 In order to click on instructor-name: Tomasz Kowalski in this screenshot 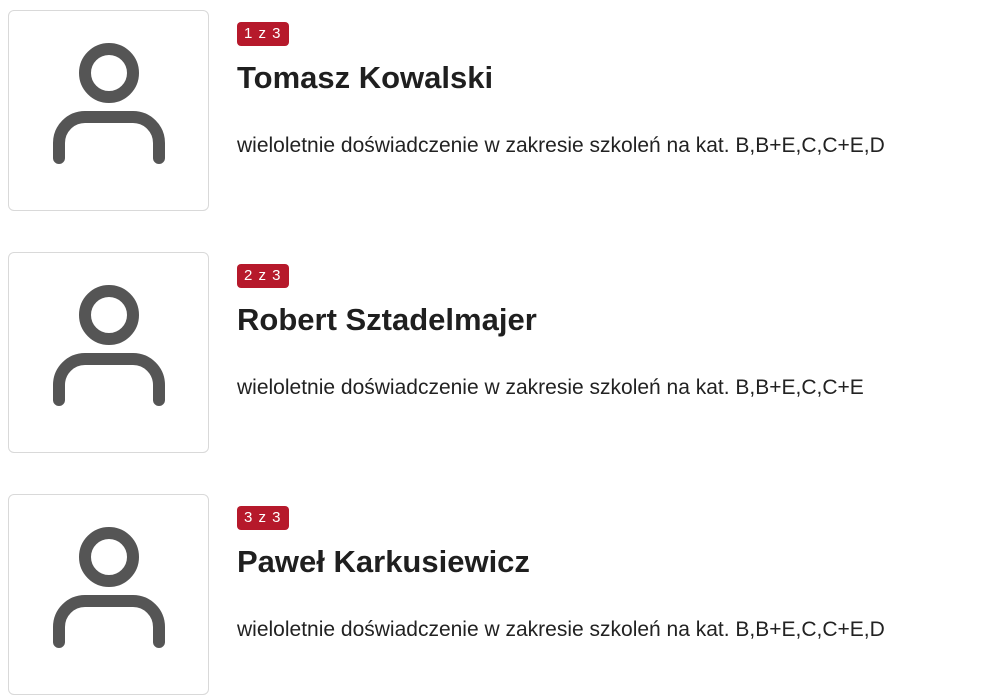, I will do `click(365, 77)`.